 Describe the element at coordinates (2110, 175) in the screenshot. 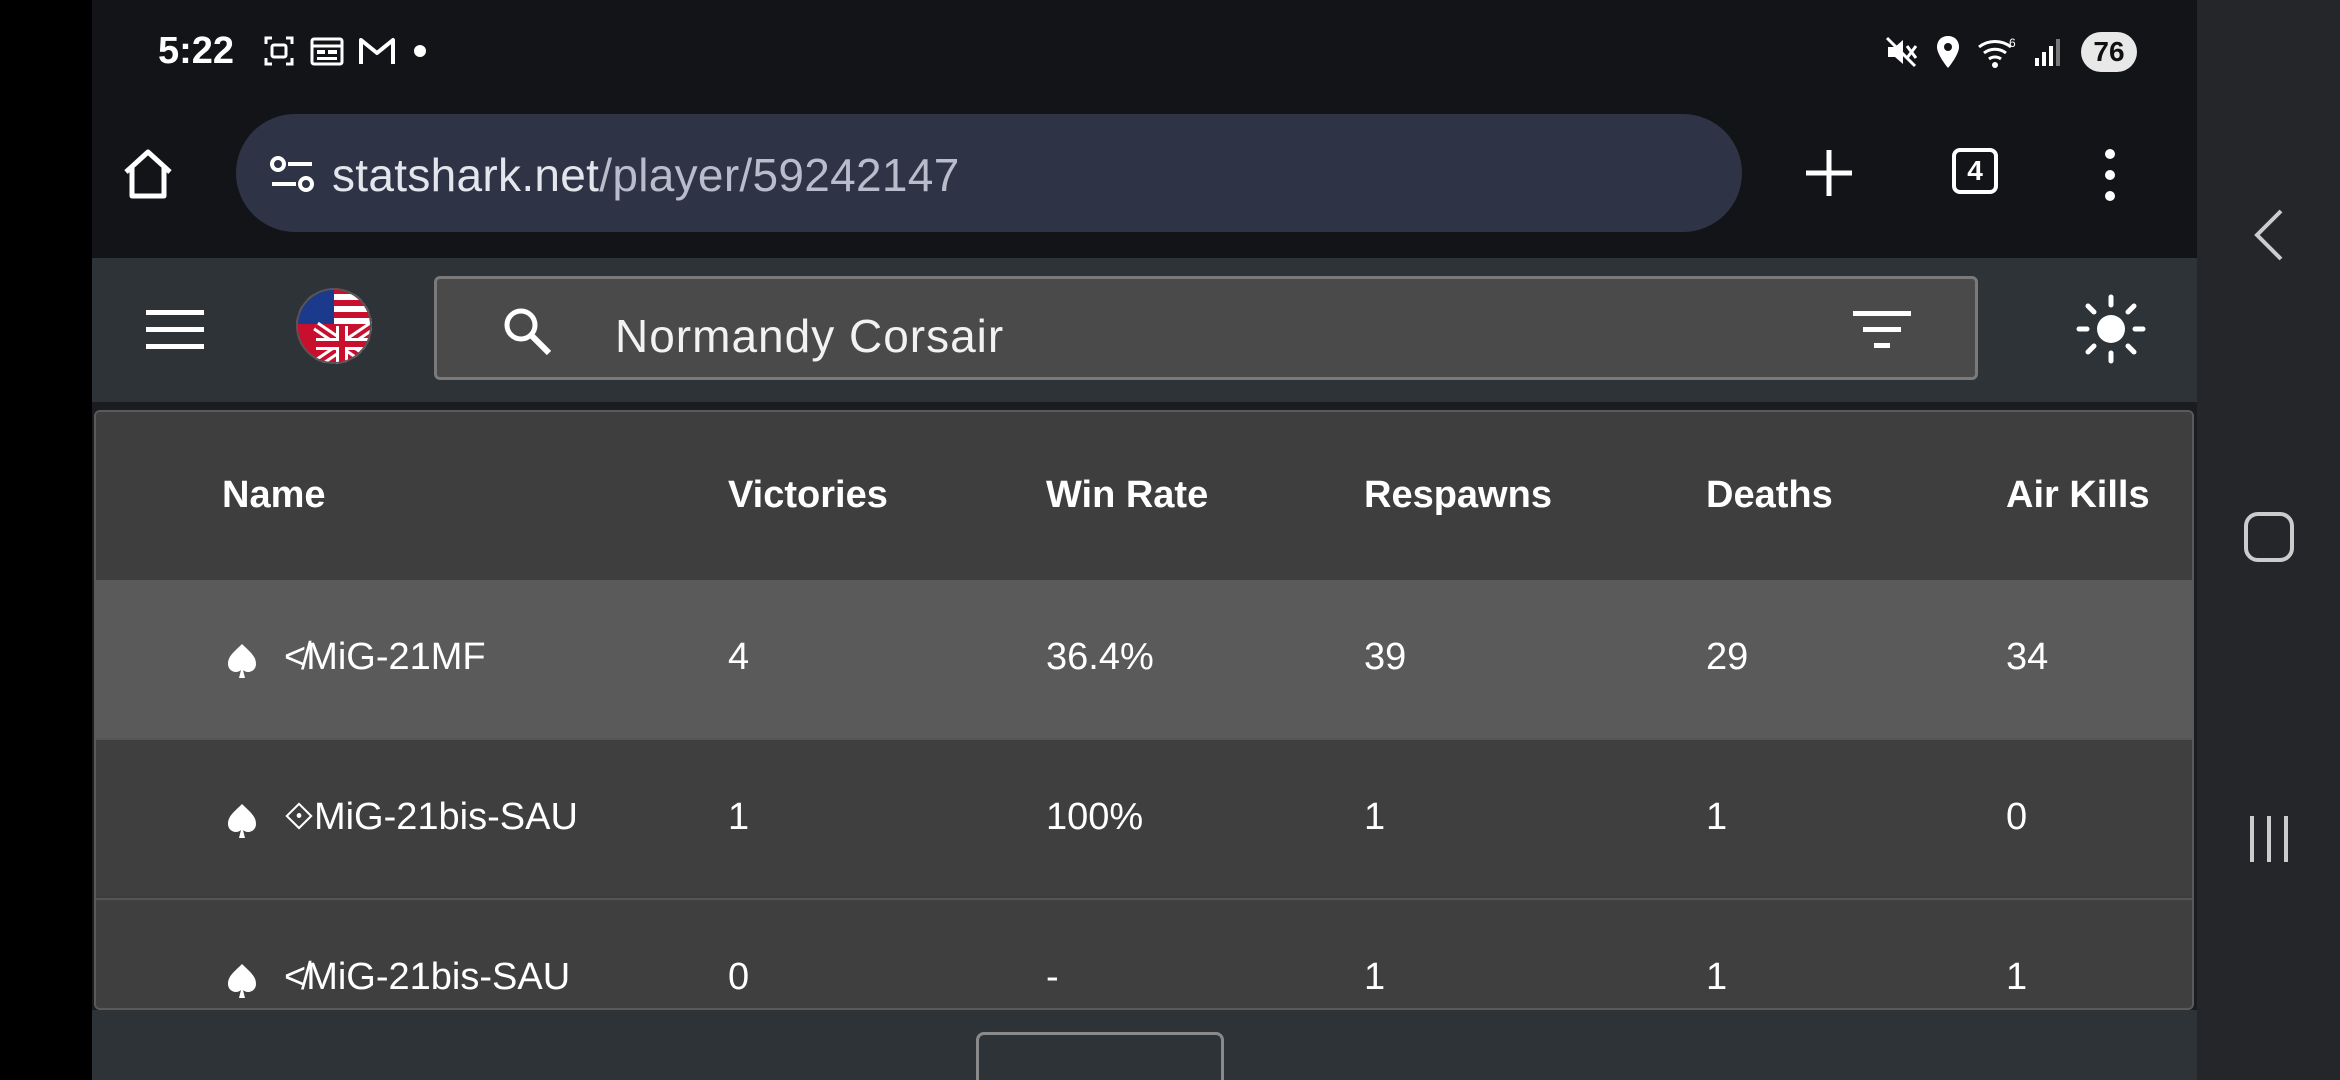

I see `more-options-icon` at that location.